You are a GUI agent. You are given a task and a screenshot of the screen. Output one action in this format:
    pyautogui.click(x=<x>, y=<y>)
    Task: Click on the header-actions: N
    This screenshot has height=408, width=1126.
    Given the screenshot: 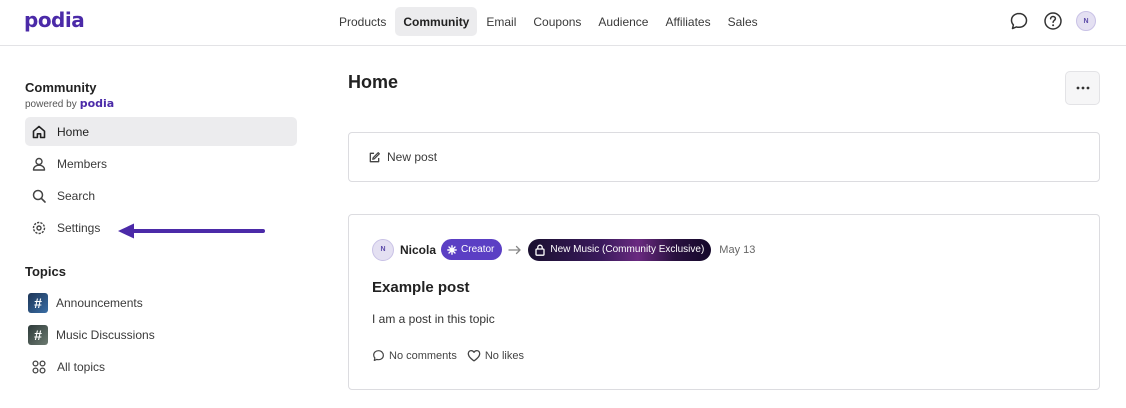 What is the action you would take?
    pyautogui.click(x=1052, y=21)
    